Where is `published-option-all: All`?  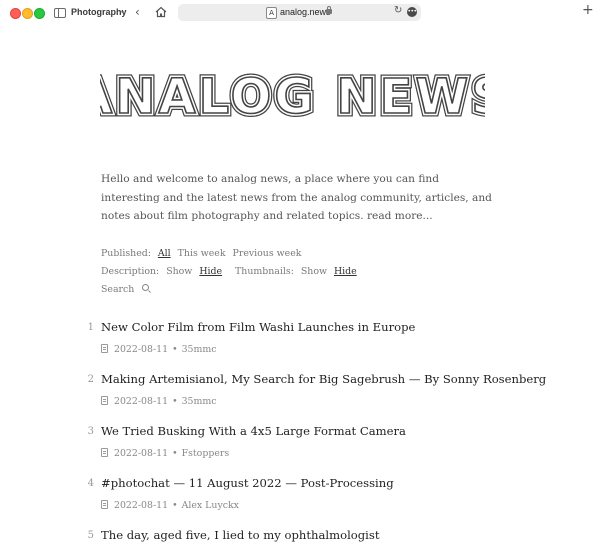 published-option-all: All is located at coordinates (164, 253).